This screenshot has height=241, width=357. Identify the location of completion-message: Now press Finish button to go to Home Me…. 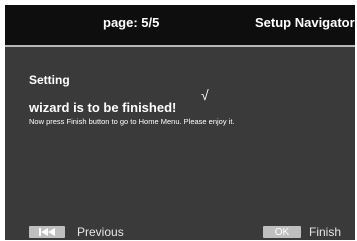
(132, 121).